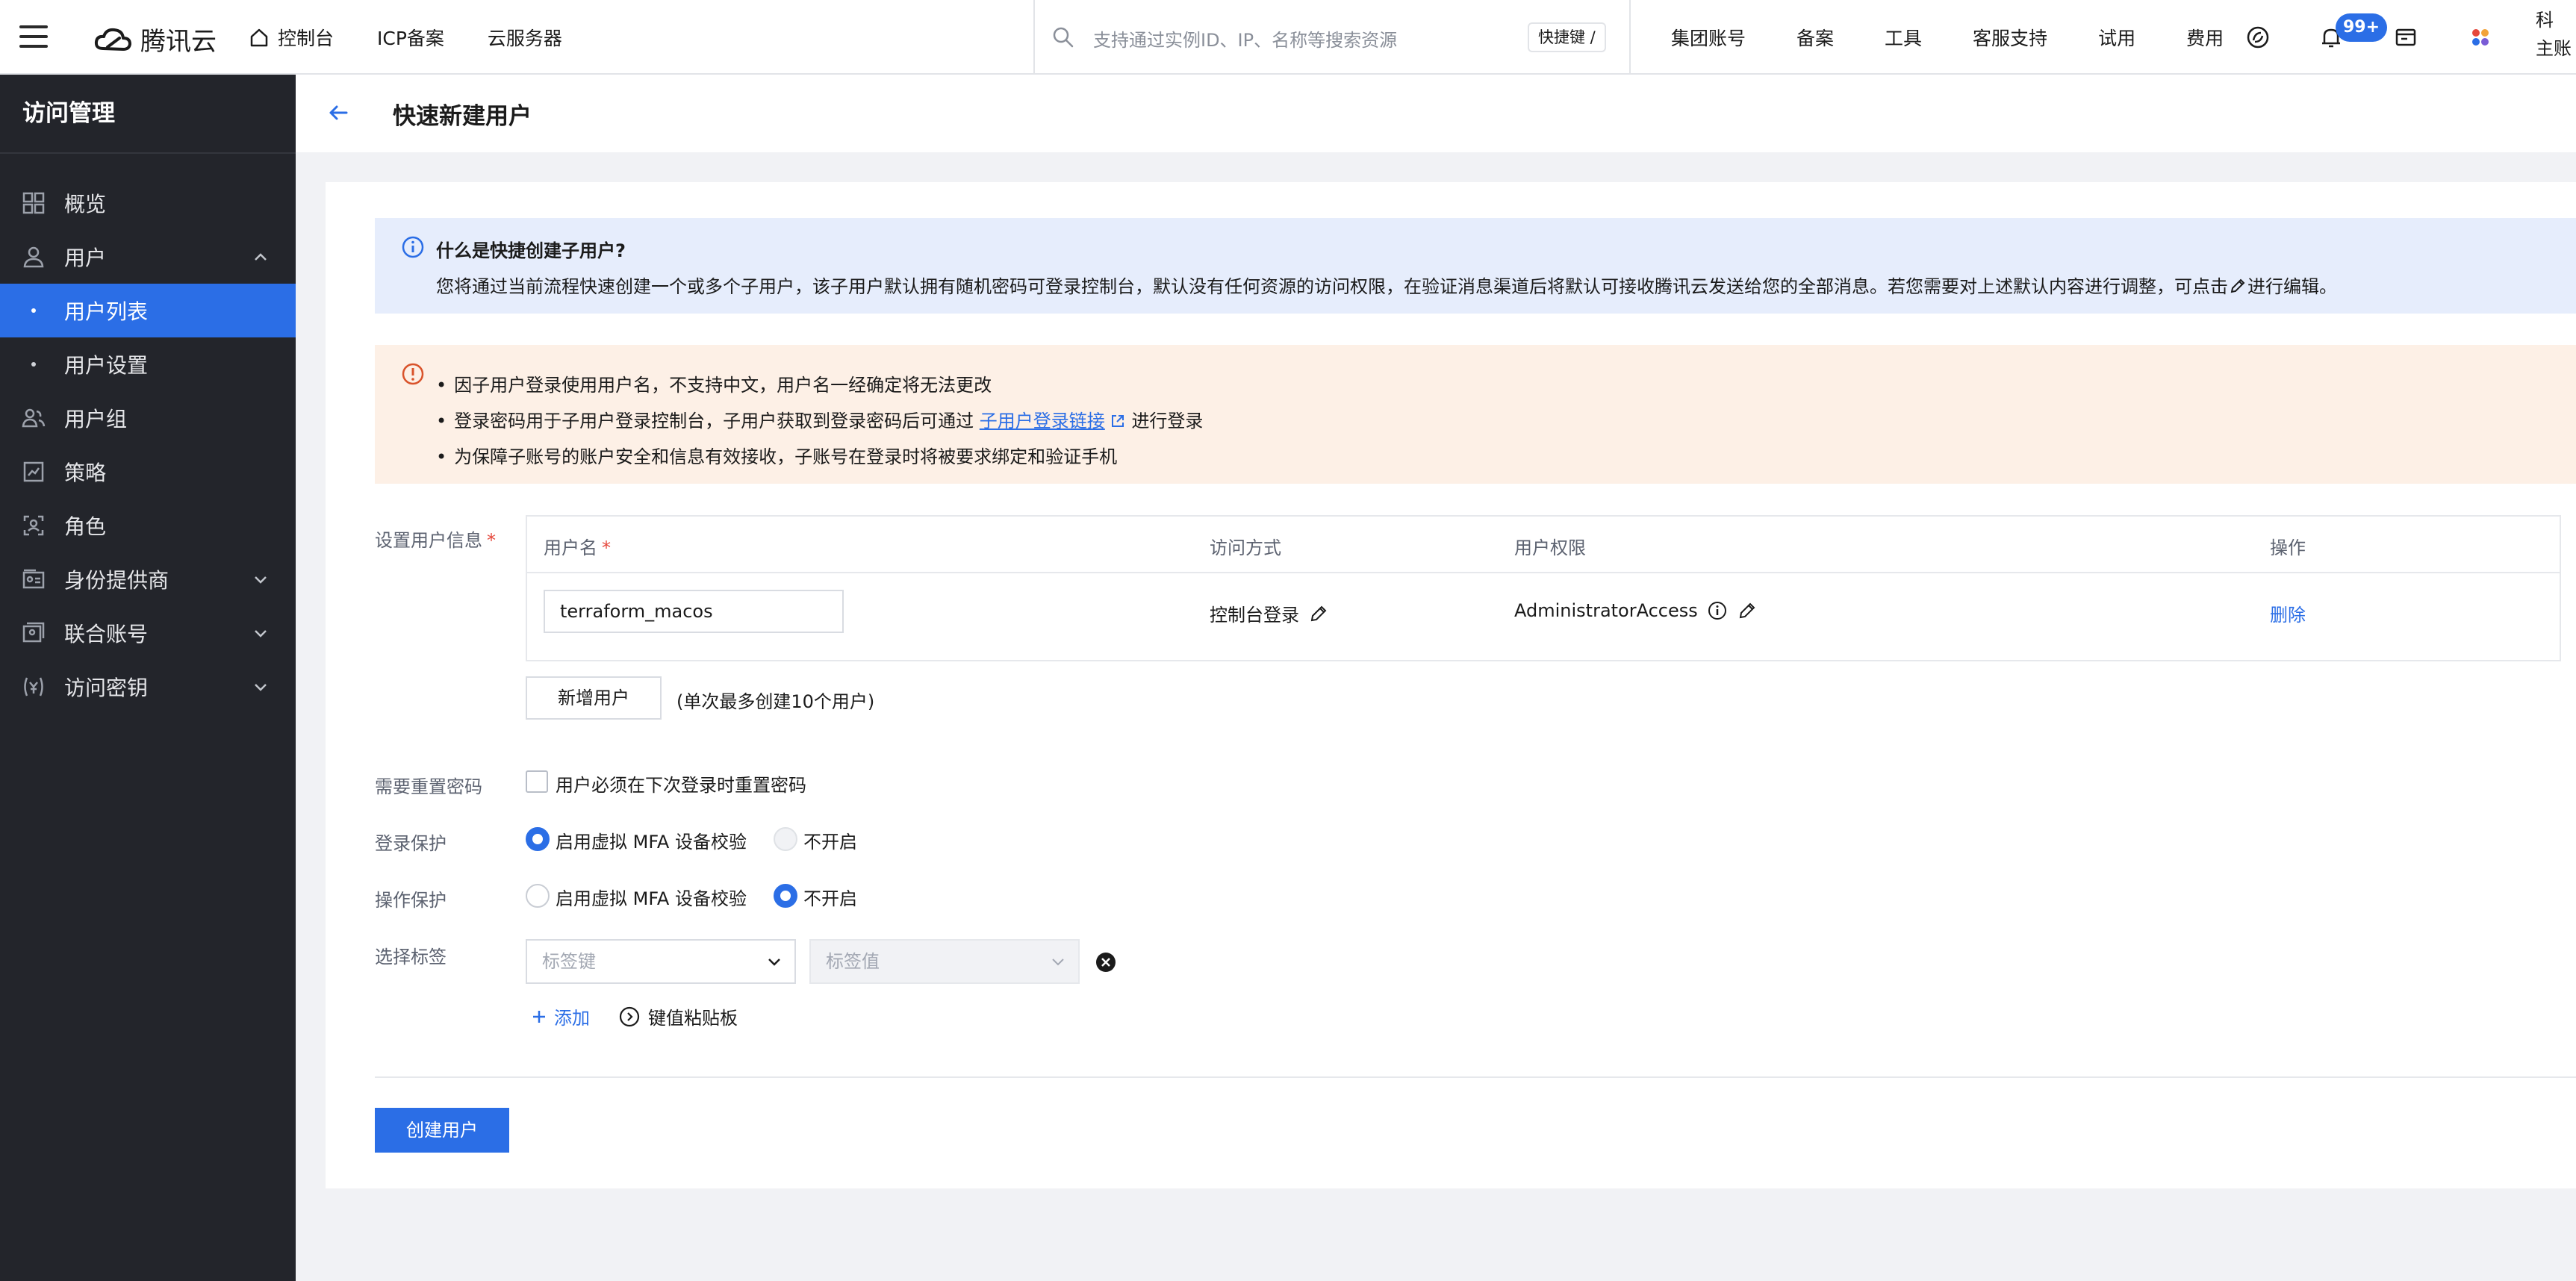  What do you see at coordinates (694, 611) in the screenshot?
I see `username-input: terraform_macos` at bounding box center [694, 611].